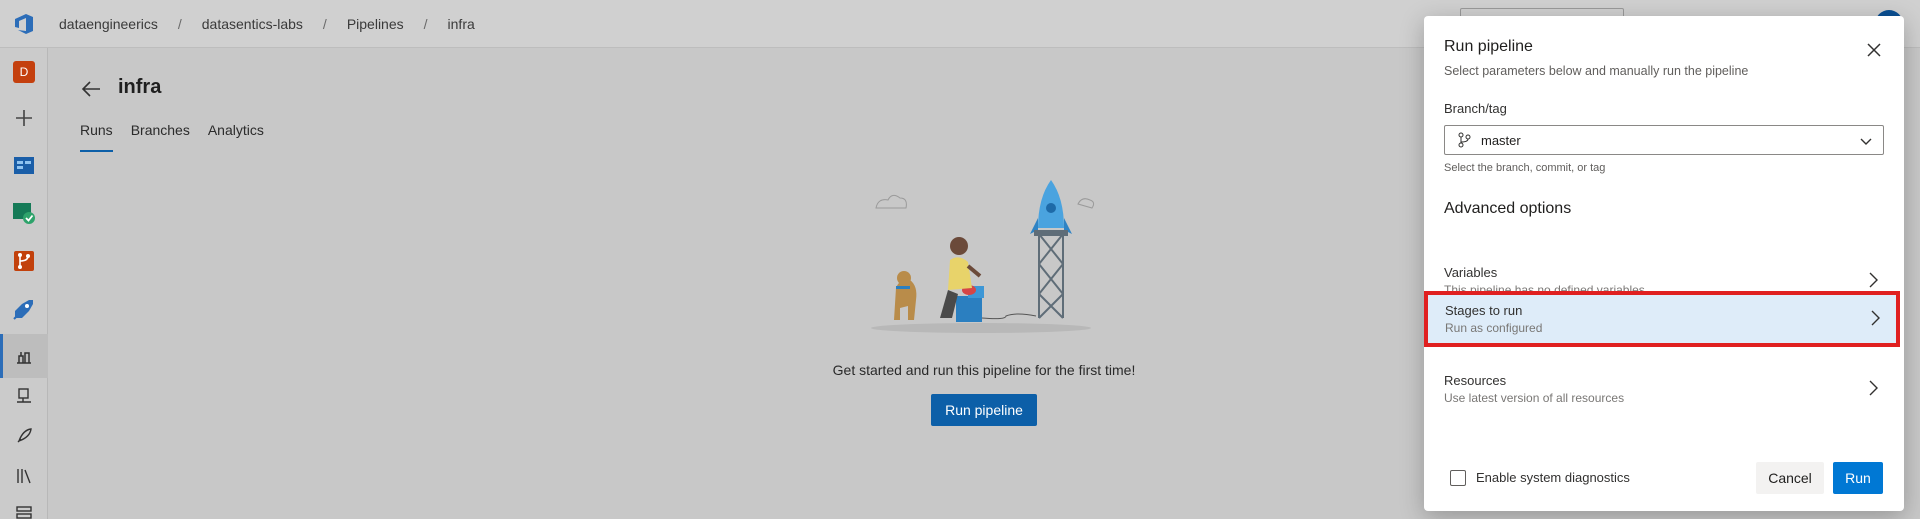  What do you see at coordinates (24, 509) in the screenshot?
I see `task-groups-icon` at bounding box center [24, 509].